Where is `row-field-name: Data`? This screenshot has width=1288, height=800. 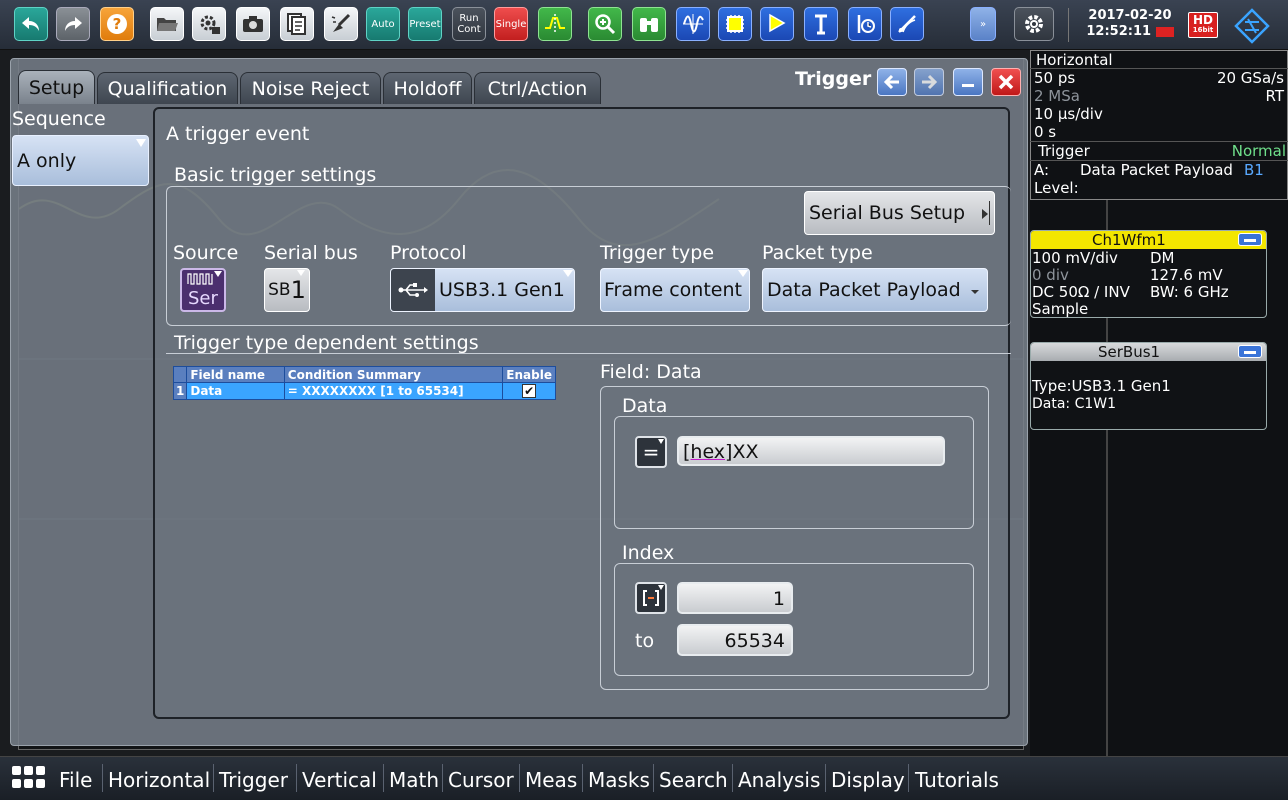
row-field-name: Data is located at coordinates (235, 391).